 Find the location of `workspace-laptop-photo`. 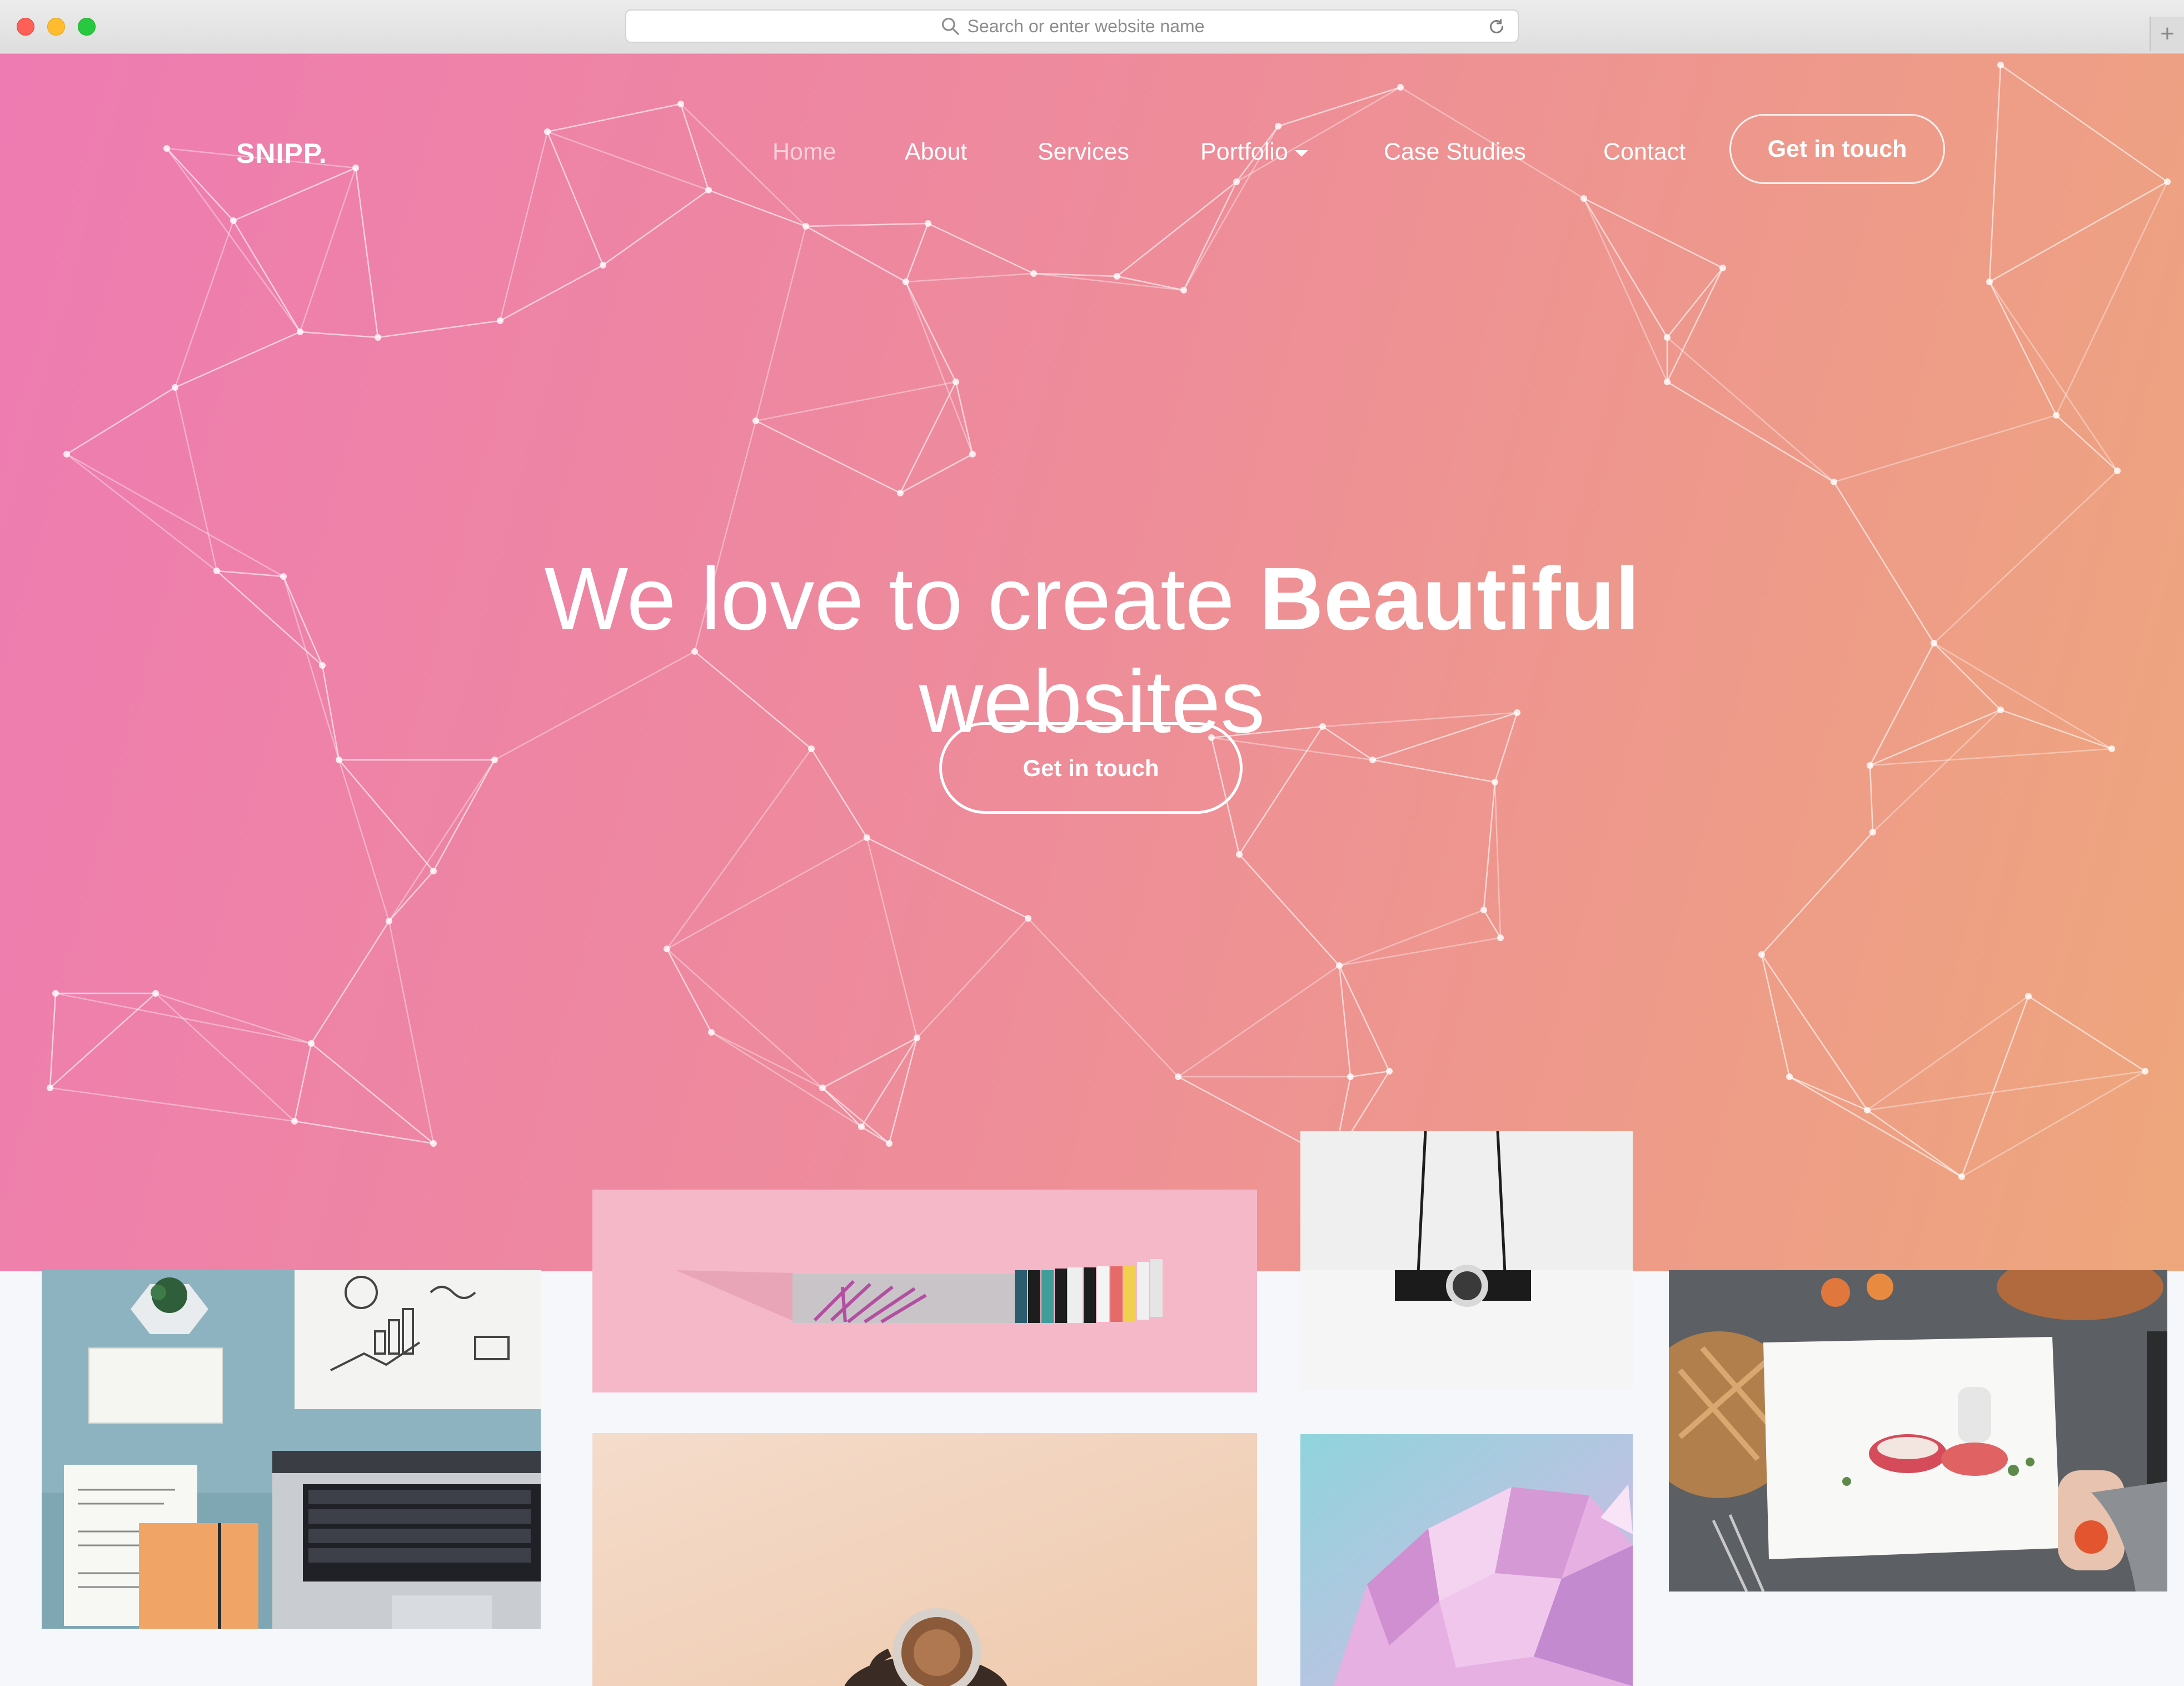

workspace-laptop-photo is located at coordinates (291, 1449).